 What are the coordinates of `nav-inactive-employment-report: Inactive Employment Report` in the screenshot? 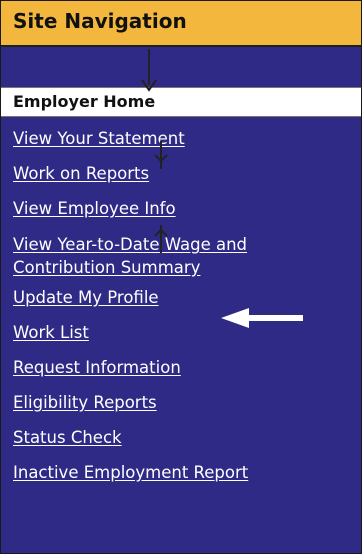 It's located at (183, 472).